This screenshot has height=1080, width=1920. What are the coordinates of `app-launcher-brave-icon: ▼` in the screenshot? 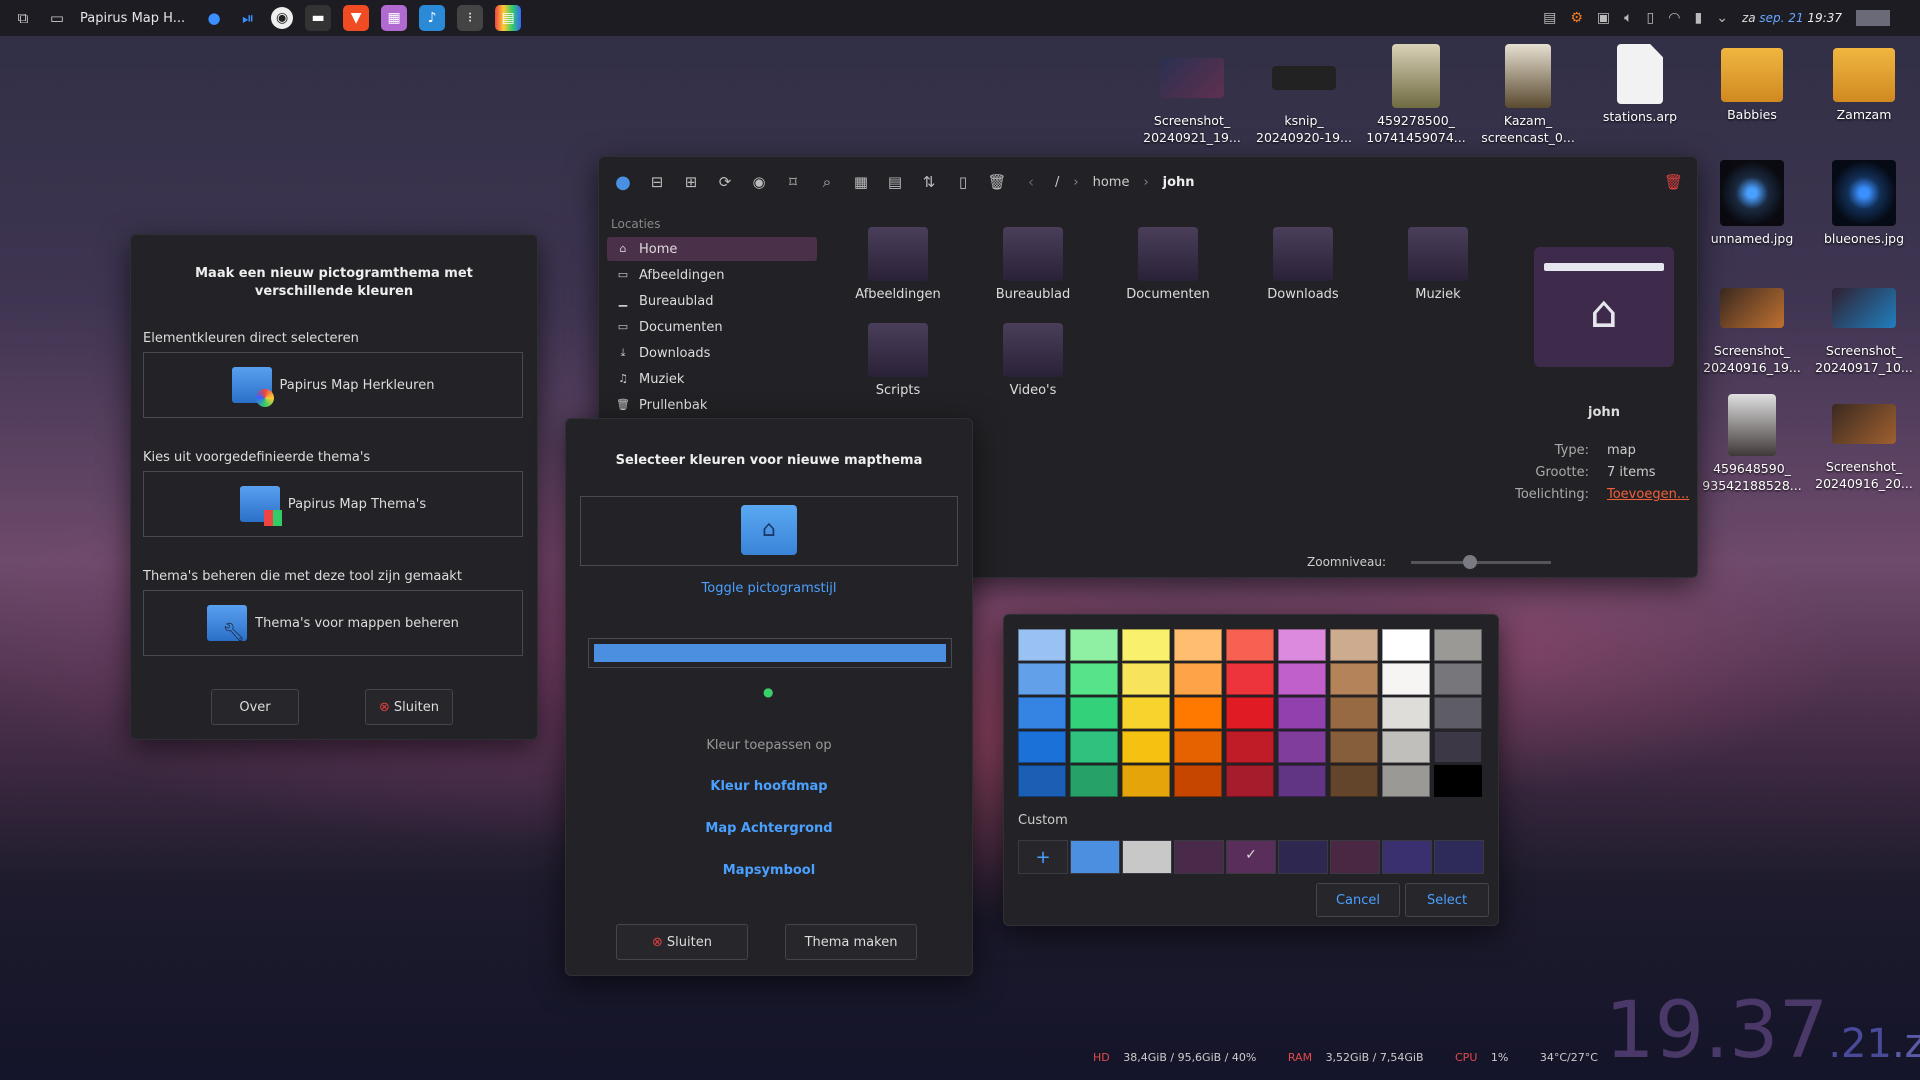 It's located at (356, 18).